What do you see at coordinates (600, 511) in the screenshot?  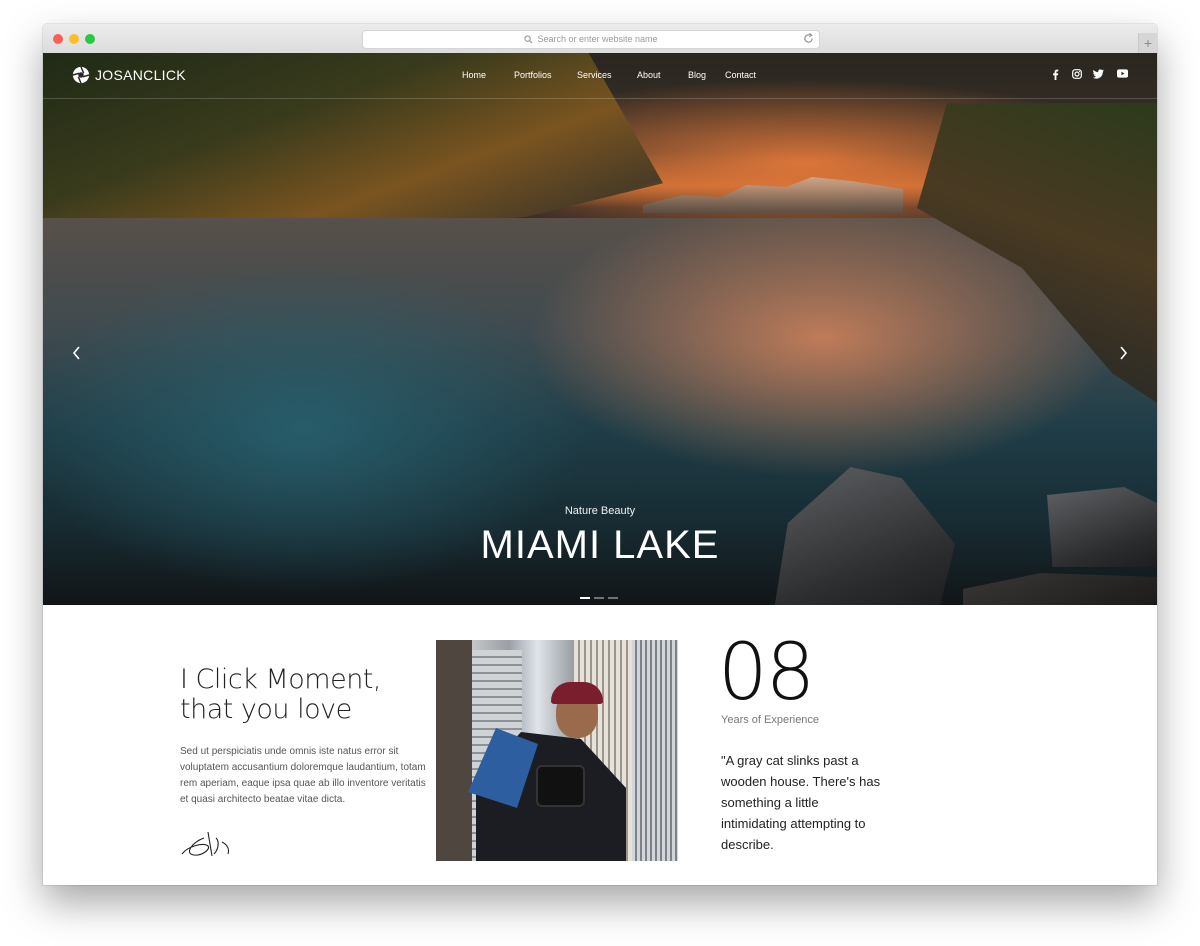 I see `hero-subtitle: Nature Beauty` at bounding box center [600, 511].